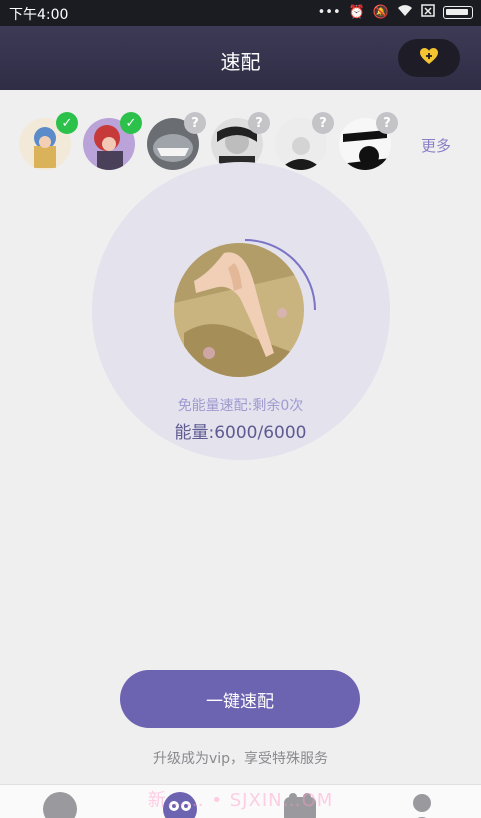 The image size is (481, 818). Describe the element at coordinates (368, 141) in the screenshot. I see `avatar-6: ?` at that location.